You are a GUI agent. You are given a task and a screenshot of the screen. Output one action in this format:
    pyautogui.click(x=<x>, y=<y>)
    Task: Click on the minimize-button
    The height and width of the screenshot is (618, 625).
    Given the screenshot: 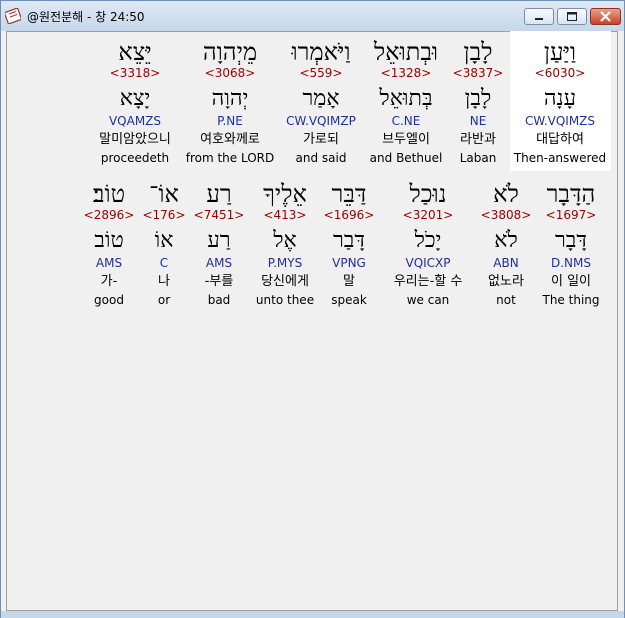 What is the action you would take?
    pyautogui.click(x=539, y=16)
    